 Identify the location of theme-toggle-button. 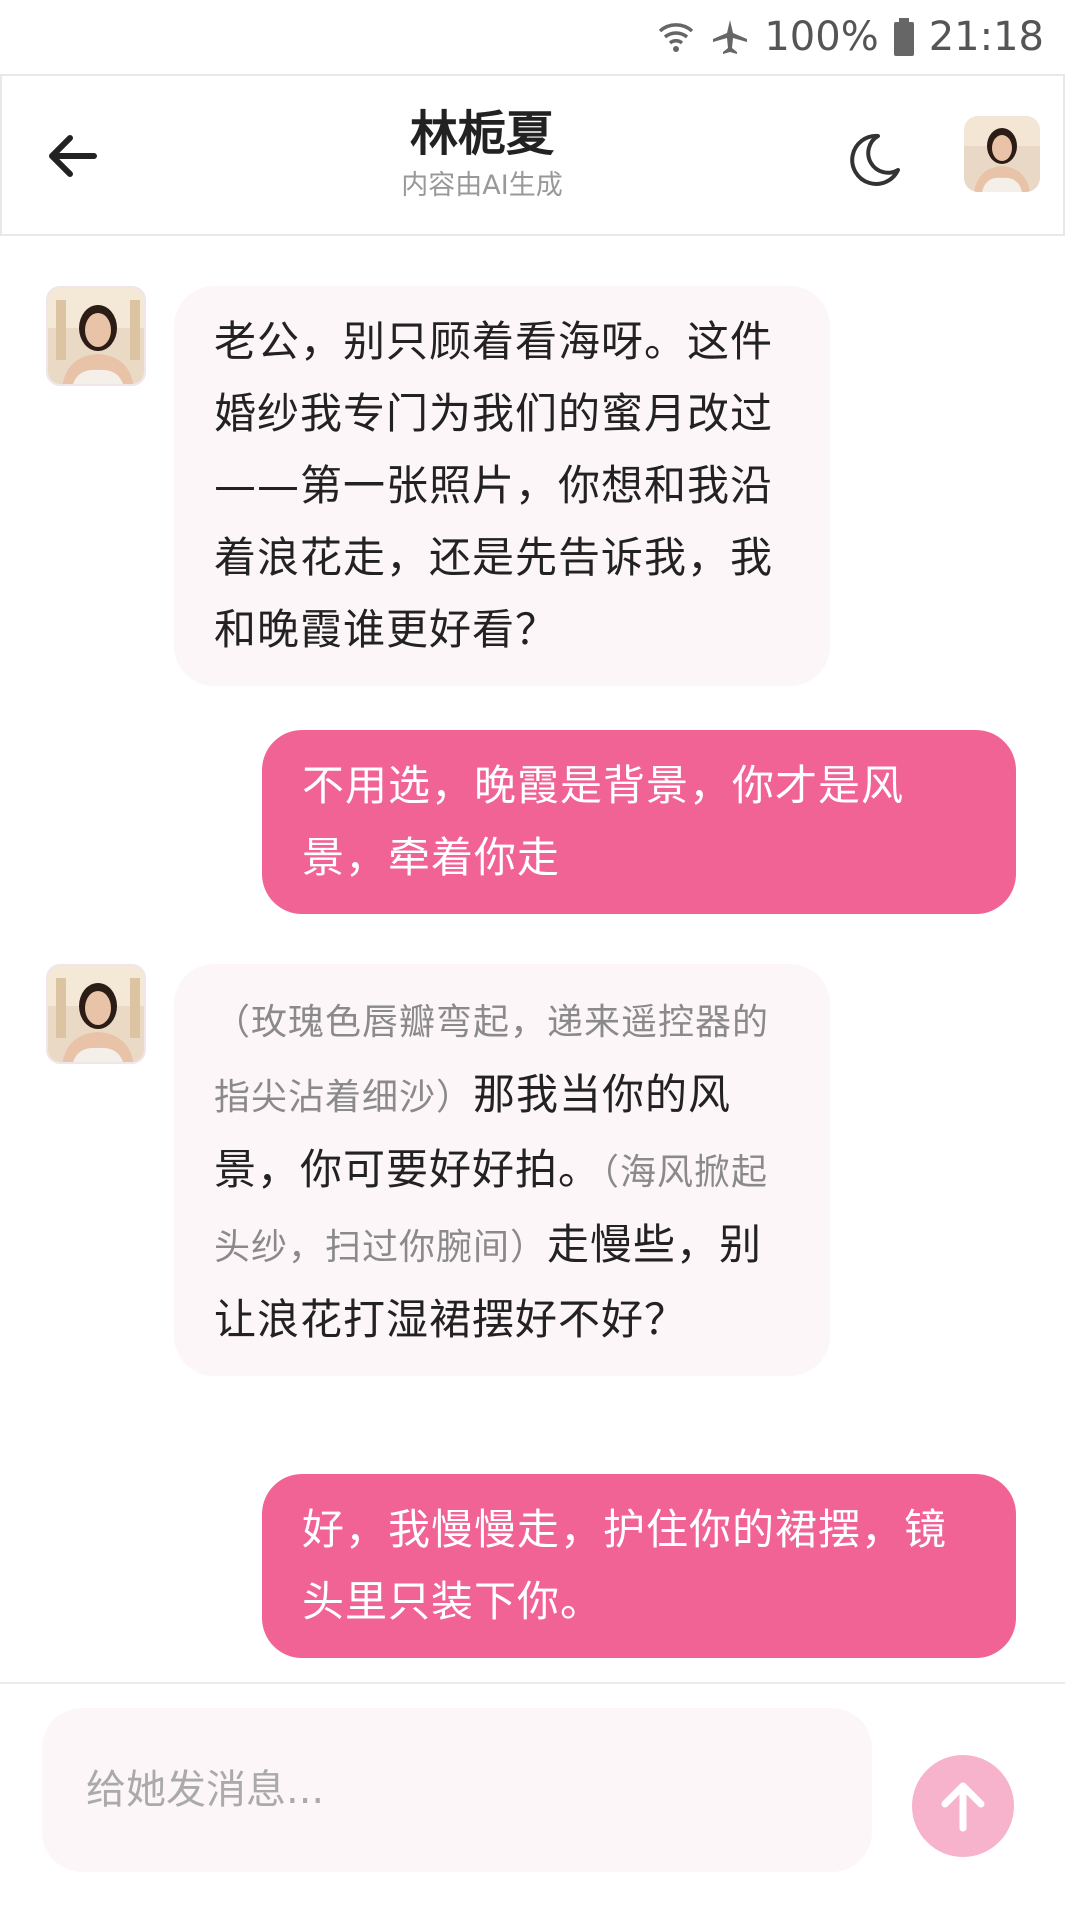
(874, 160).